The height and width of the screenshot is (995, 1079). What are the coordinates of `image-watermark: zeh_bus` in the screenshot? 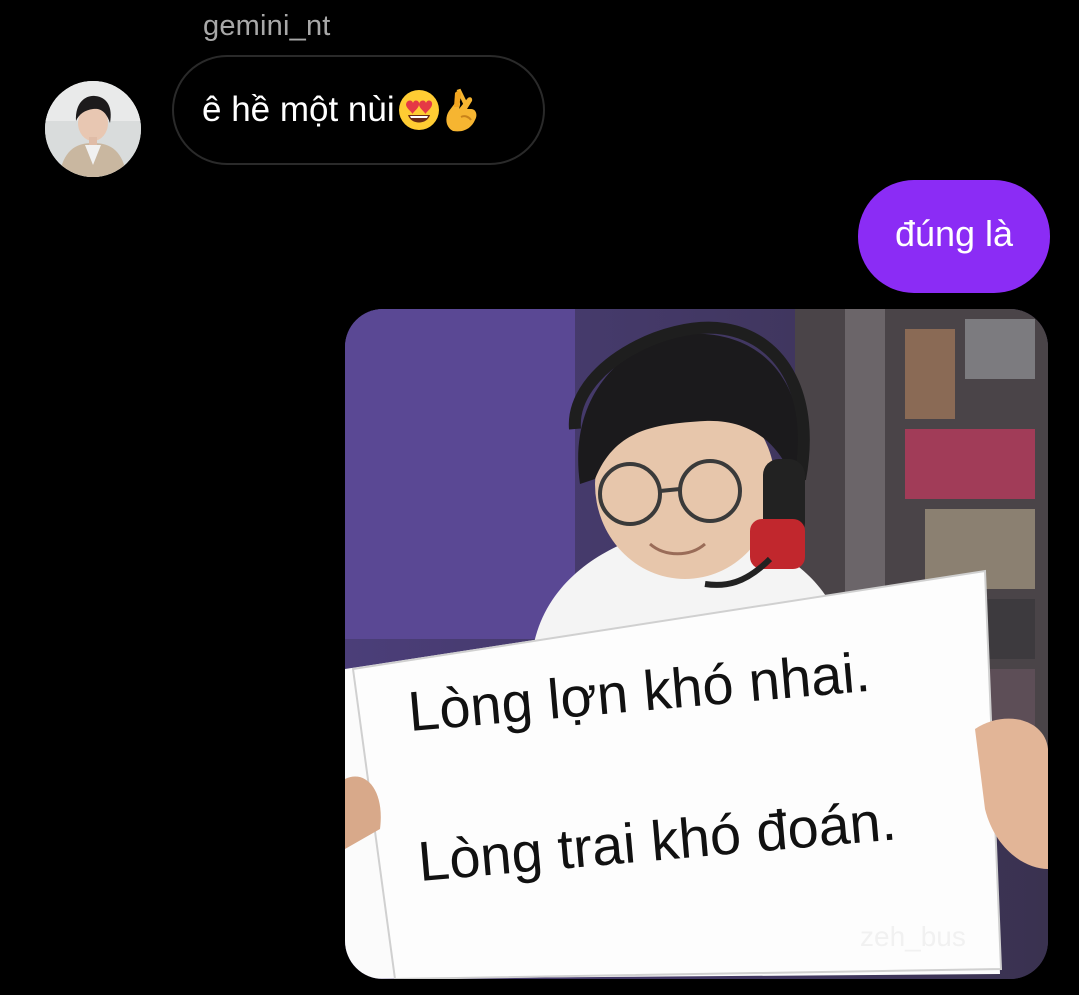 It's located at (913, 936).